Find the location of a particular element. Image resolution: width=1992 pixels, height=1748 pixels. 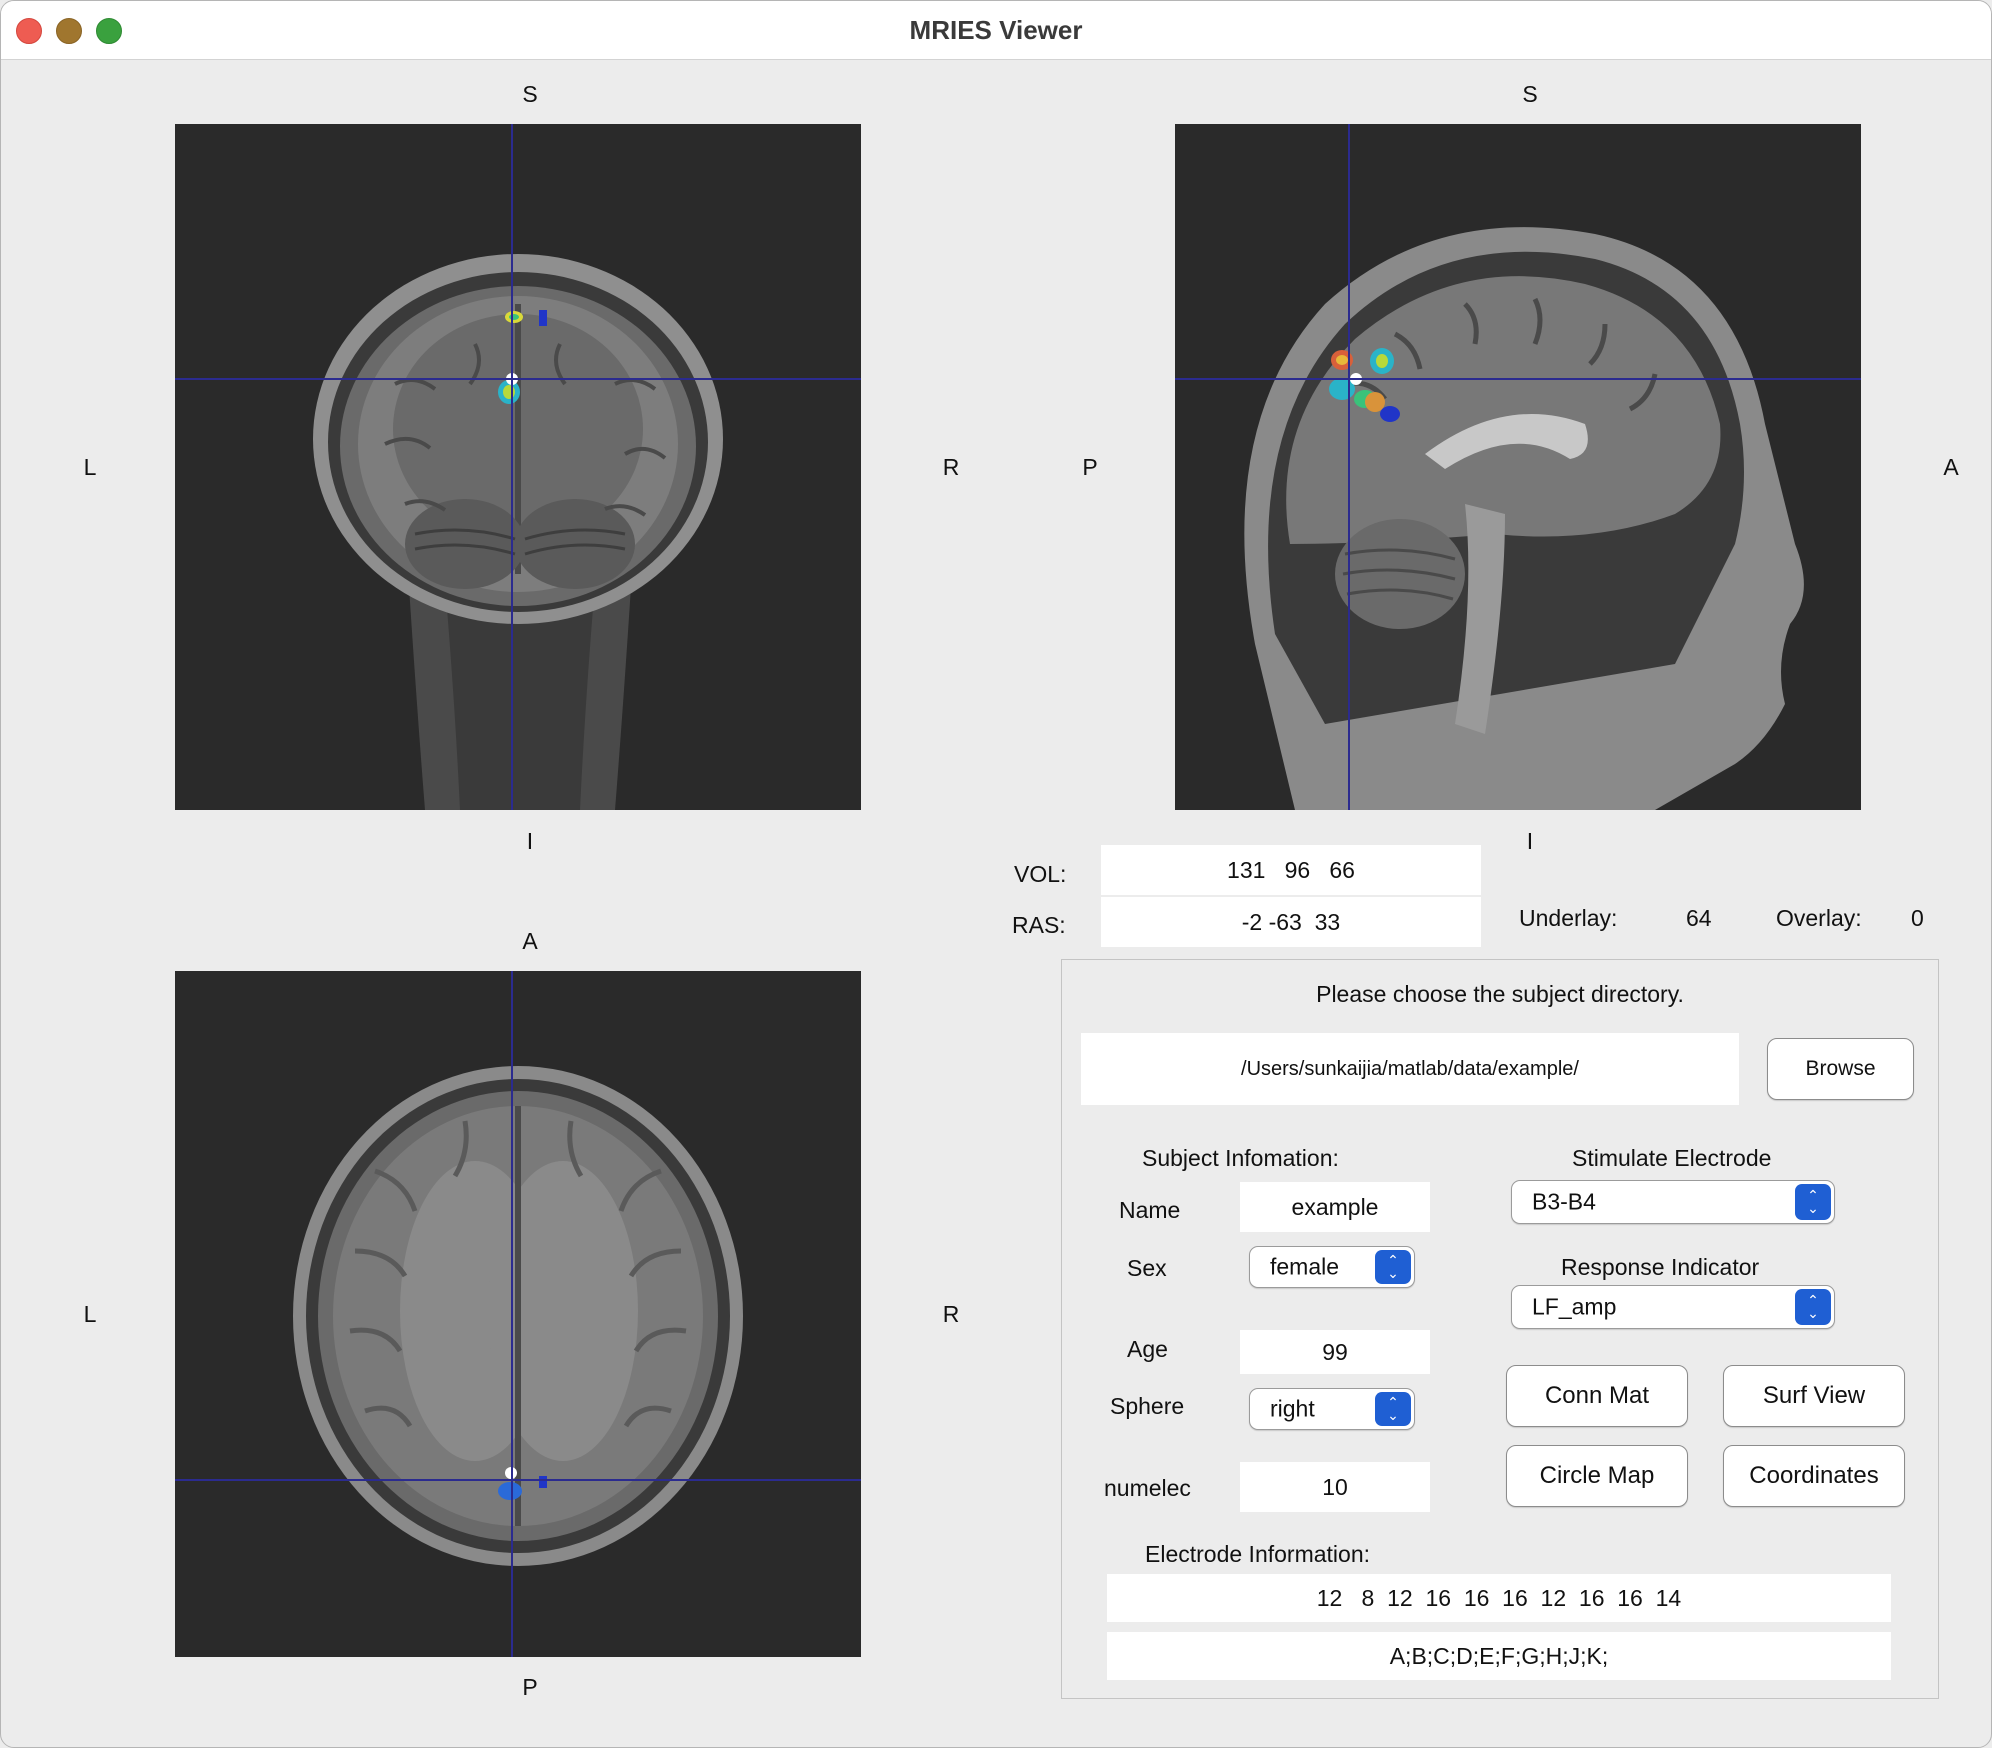

response-indicator-value: LF_amp is located at coordinates (1574, 1306).